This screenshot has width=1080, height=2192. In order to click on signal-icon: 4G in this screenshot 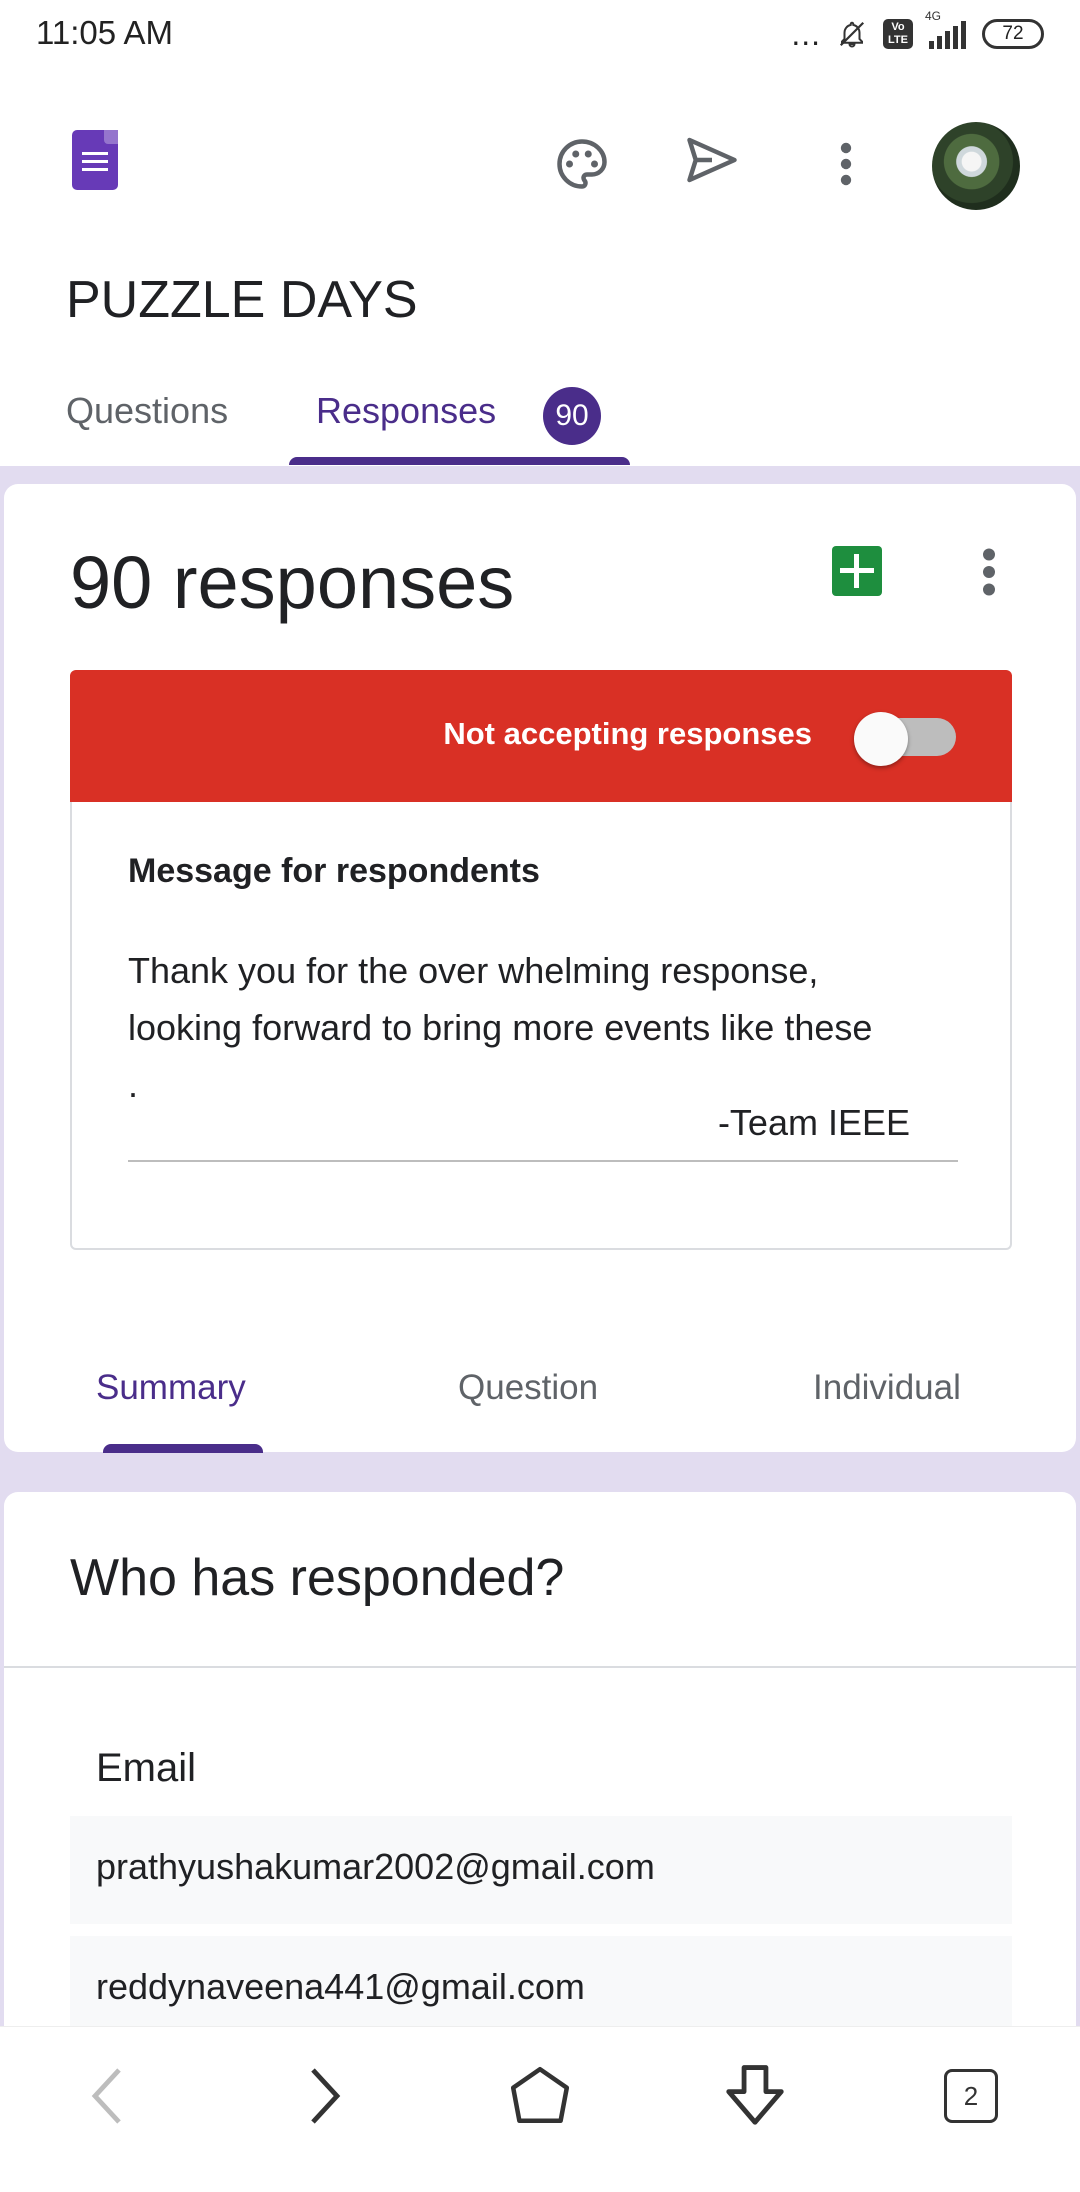, I will do `click(945, 29)`.